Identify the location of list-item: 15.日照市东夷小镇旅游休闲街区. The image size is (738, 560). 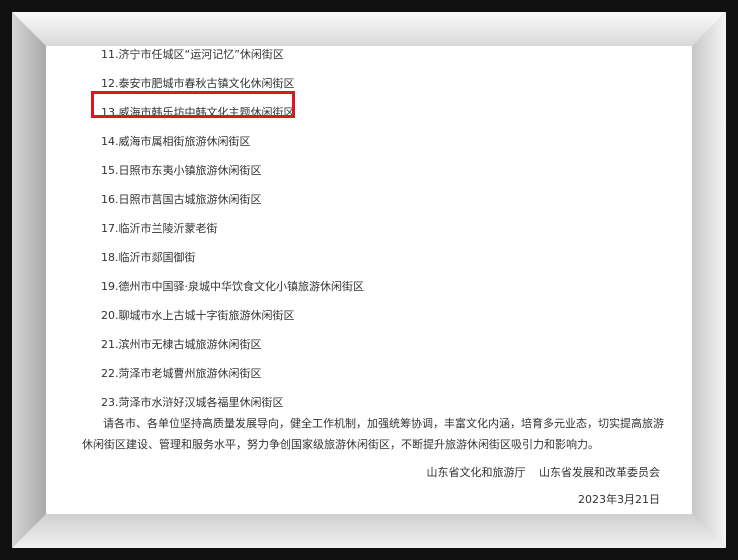
(181, 170).